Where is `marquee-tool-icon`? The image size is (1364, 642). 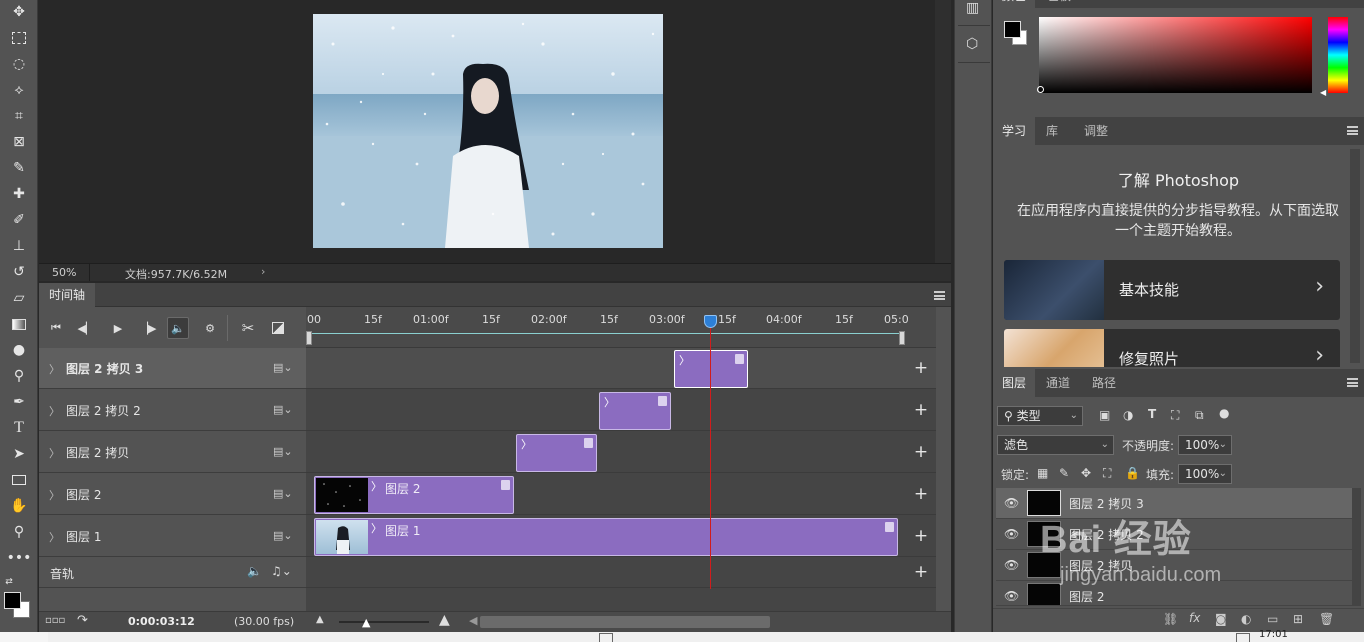
marquee-tool-icon is located at coordinates (19, 38).